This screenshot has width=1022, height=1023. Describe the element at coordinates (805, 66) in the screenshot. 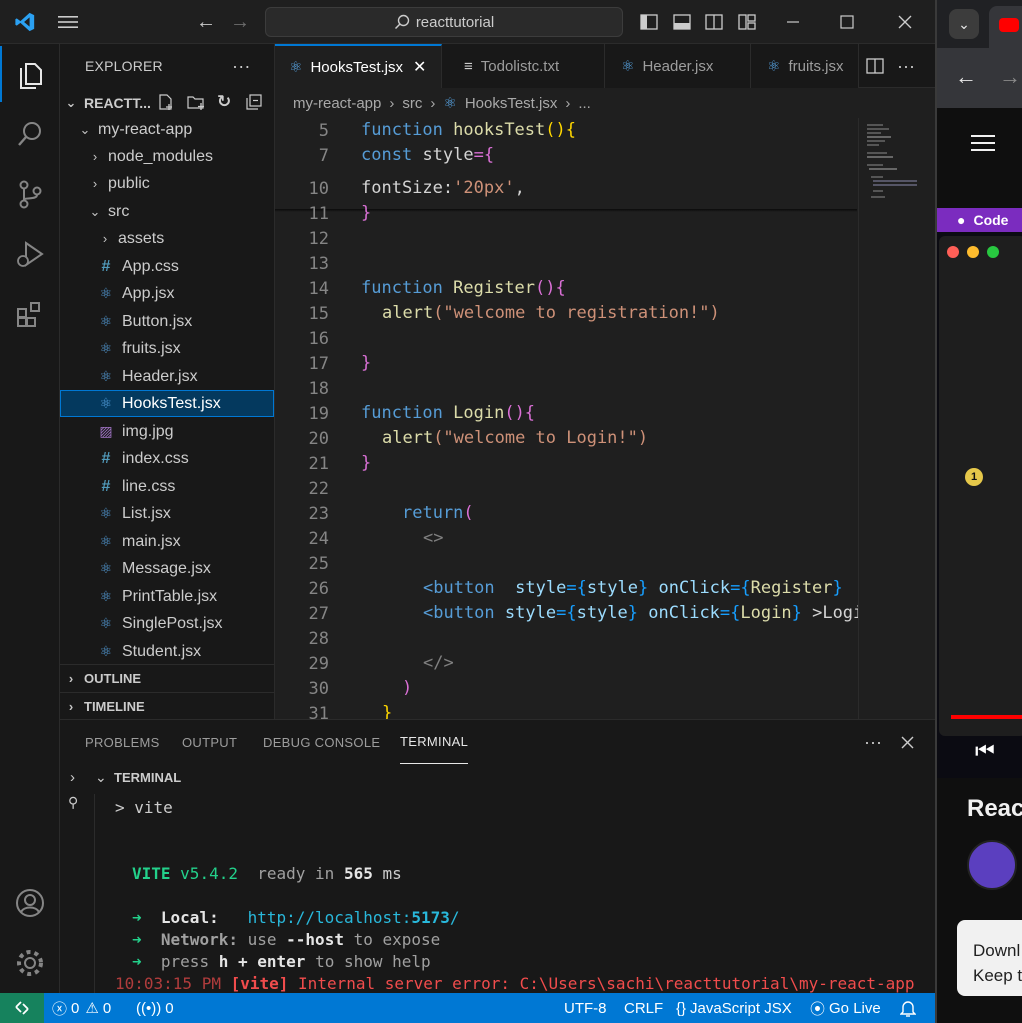

I see `tab-fruits: ⚛ fruits.jsx` at that location.